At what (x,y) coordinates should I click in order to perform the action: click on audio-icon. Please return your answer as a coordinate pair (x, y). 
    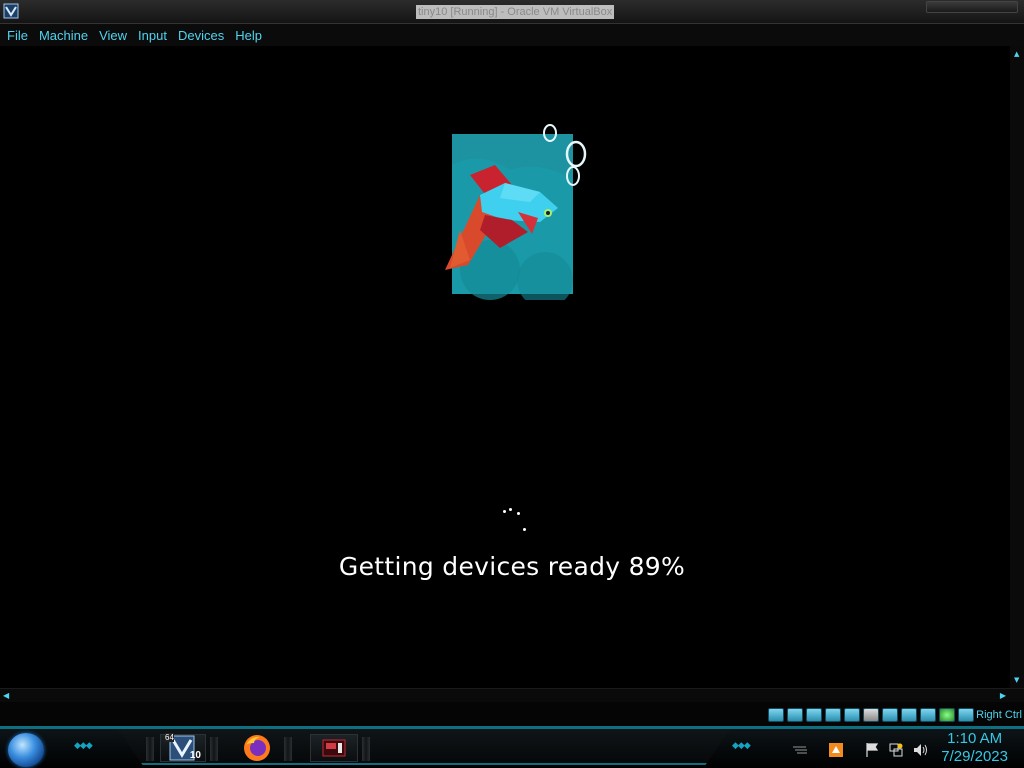
    Looking at the image, I should click on (814, 715).